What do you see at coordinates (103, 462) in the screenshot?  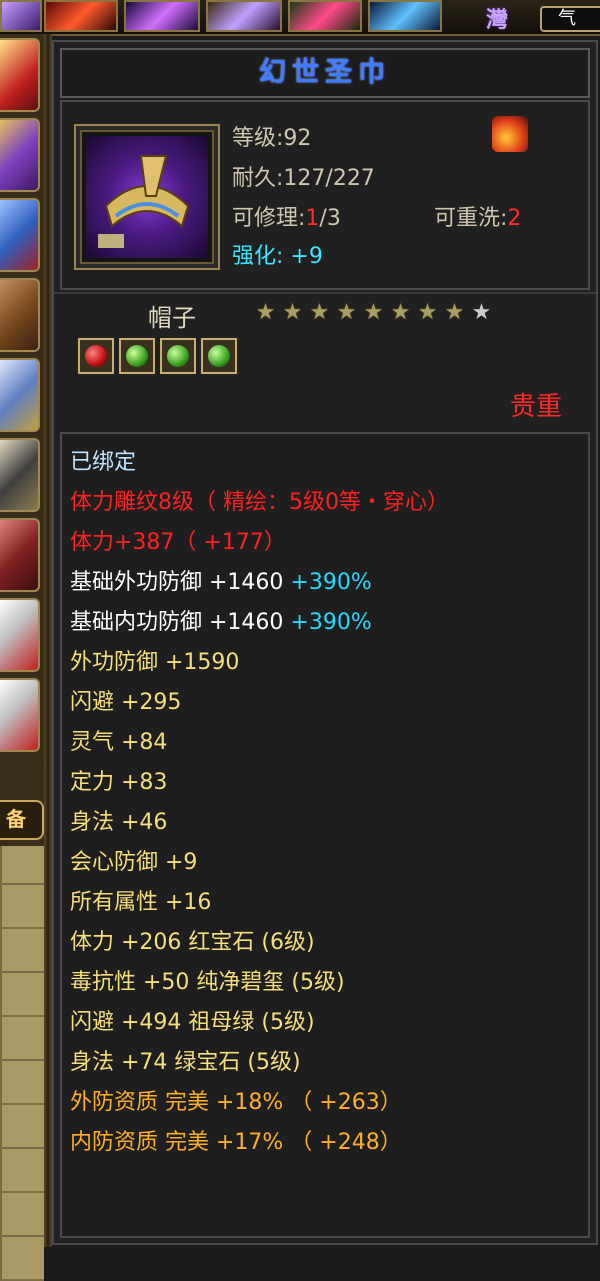 I see `bound-status: 已绑定` at bounding box center [103, 462].